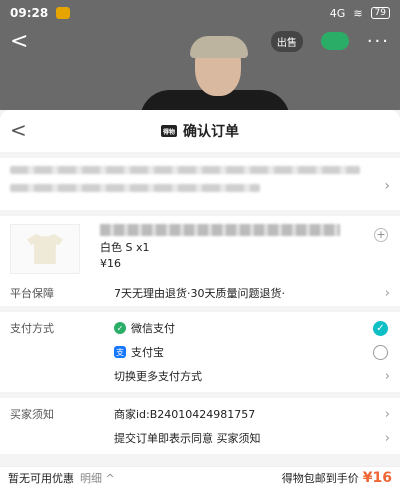 The width and height of the screenshot is (400, 488). What do you see at coordinates (200, 477) in the screenshot?
I see `bottom-bar: 暂无可用优惠 明细 ^ 得物包邮到手价 ¥16` at bounding box center [200, 477].